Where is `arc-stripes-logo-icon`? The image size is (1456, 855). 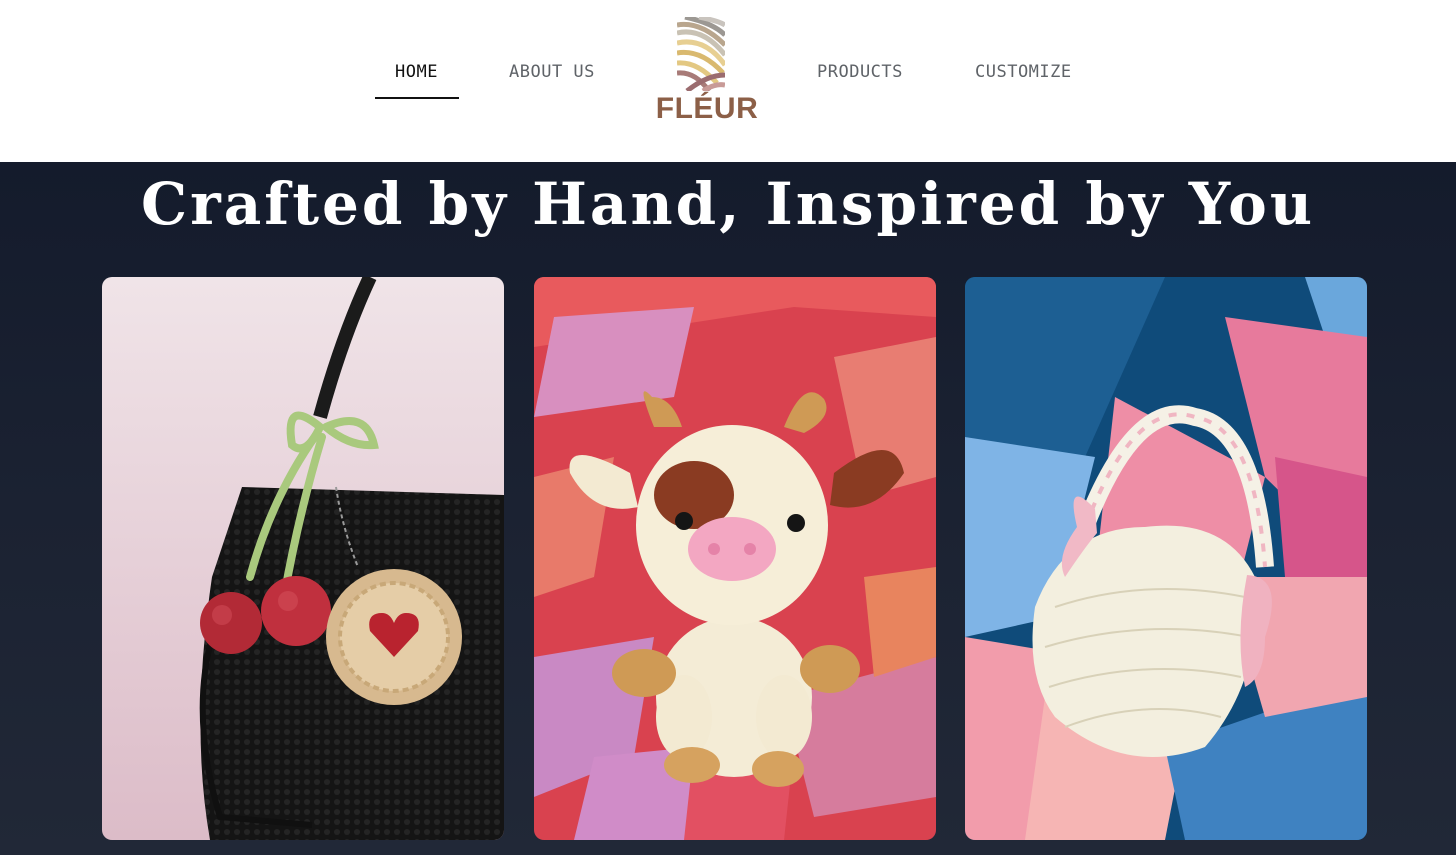 arc-stripes-logo-icon is located at coordinates (701, 54).